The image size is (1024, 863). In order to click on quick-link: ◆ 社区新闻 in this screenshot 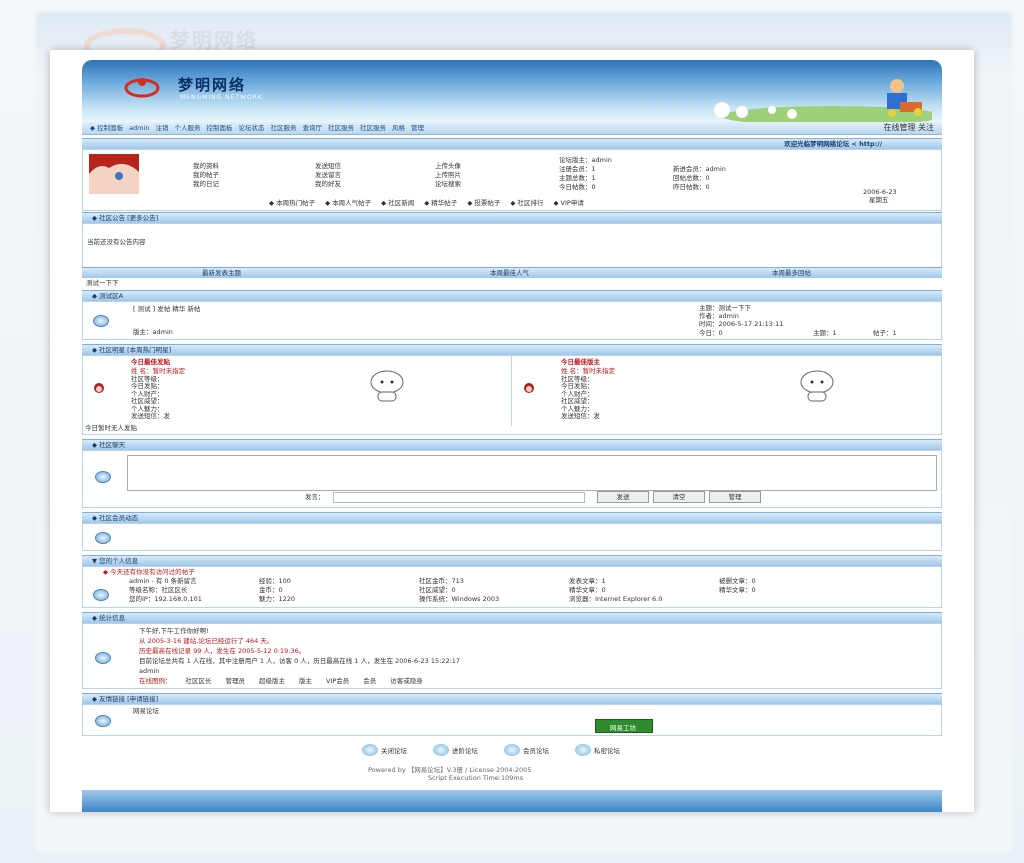, I will do `click(397, 203)`.